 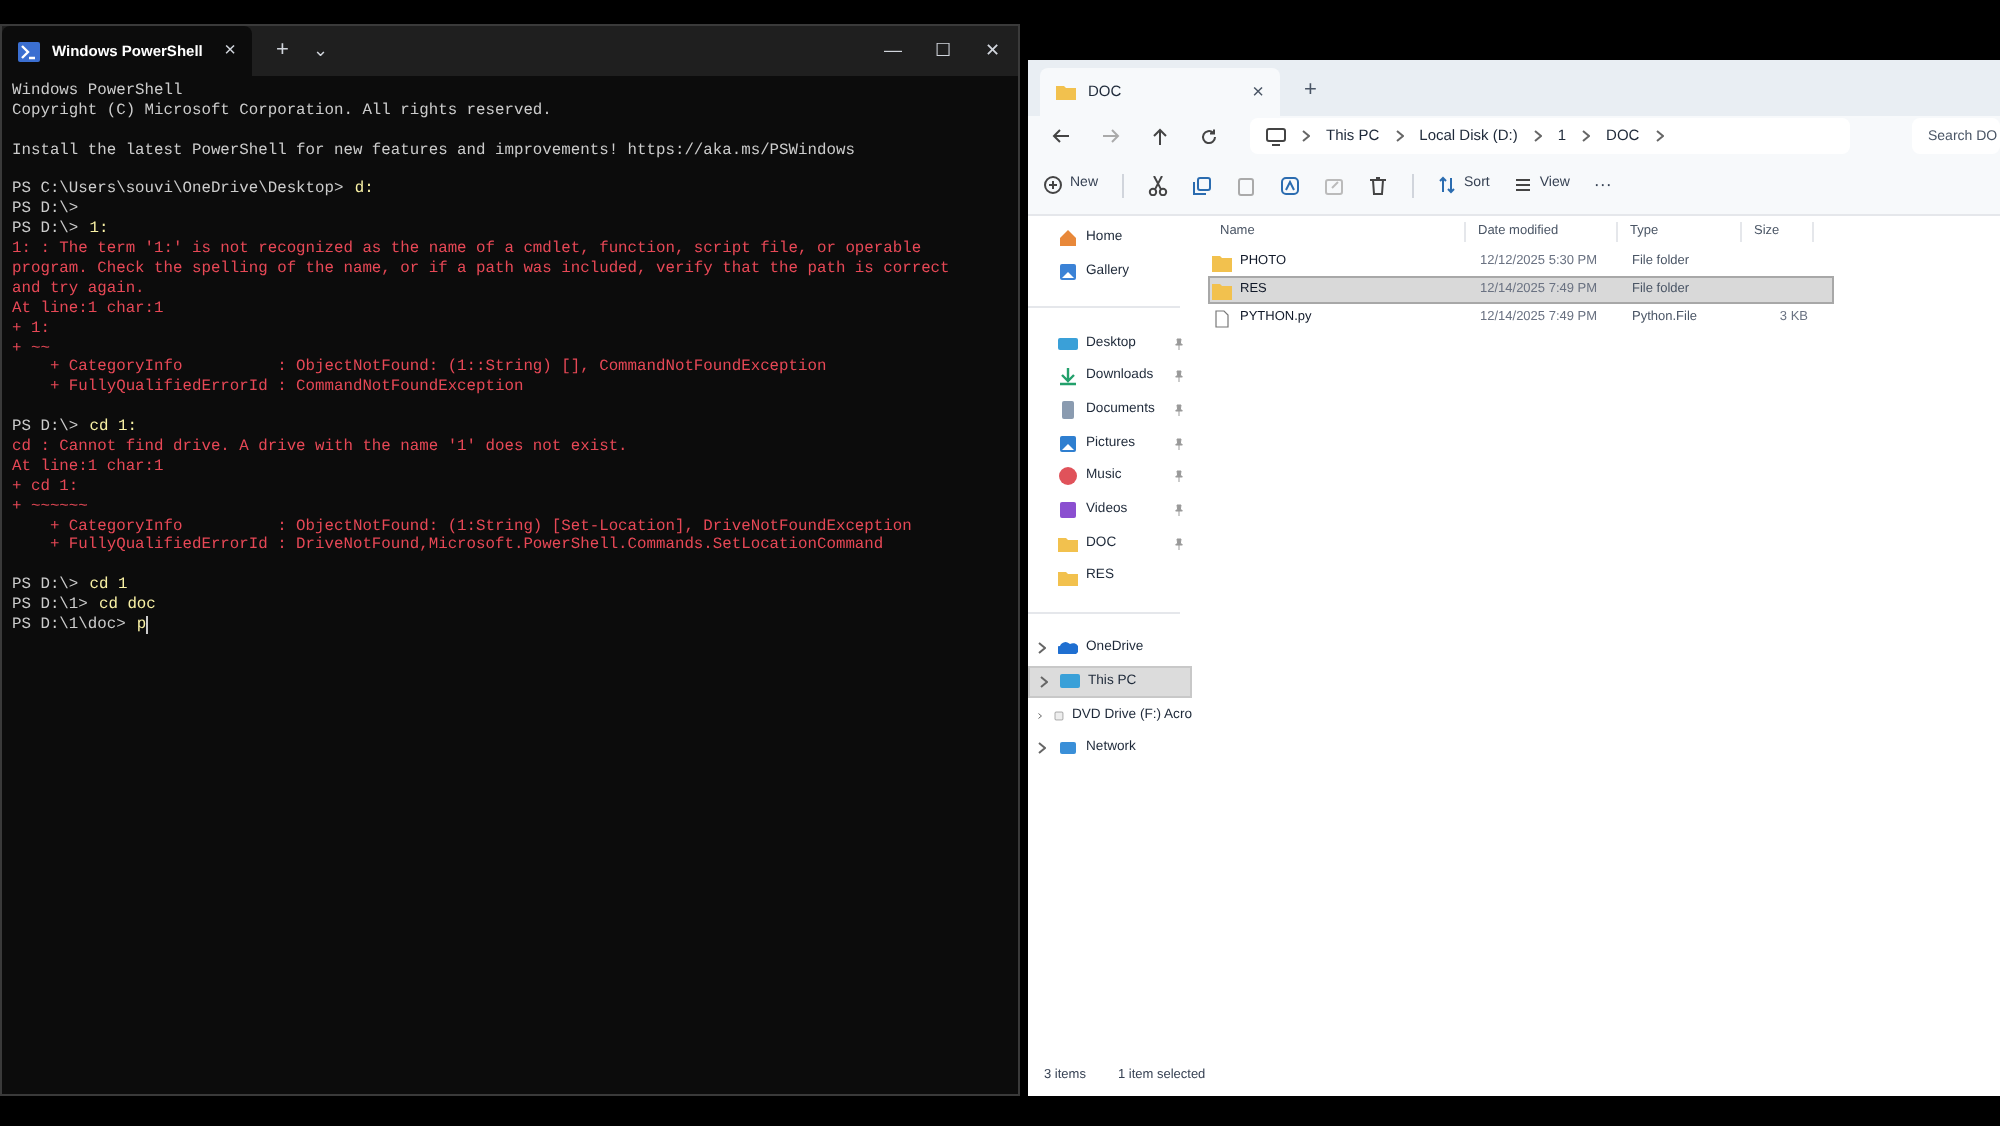 What do you see at coordinates (1378, 185) in the screenshot?
I see `delete-icon` at bounding box center [1378, 185].